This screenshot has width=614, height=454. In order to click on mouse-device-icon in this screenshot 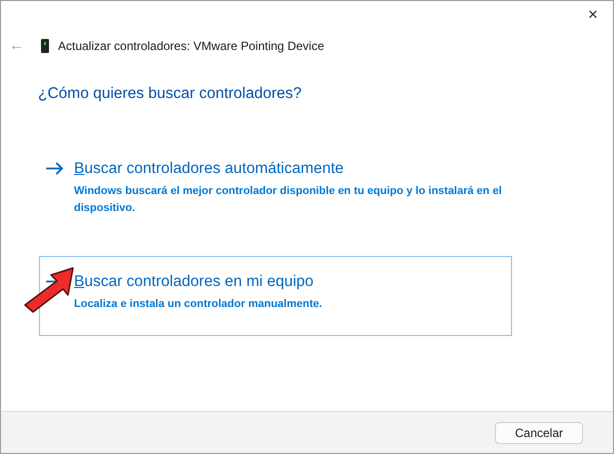, I will do `click(45, 46)`.